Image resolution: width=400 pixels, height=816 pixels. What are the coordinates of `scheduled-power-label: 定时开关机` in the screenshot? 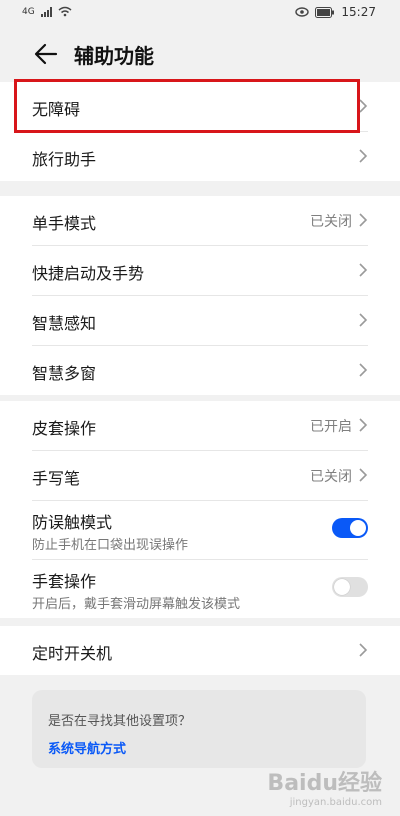 It's located at (72, 653).